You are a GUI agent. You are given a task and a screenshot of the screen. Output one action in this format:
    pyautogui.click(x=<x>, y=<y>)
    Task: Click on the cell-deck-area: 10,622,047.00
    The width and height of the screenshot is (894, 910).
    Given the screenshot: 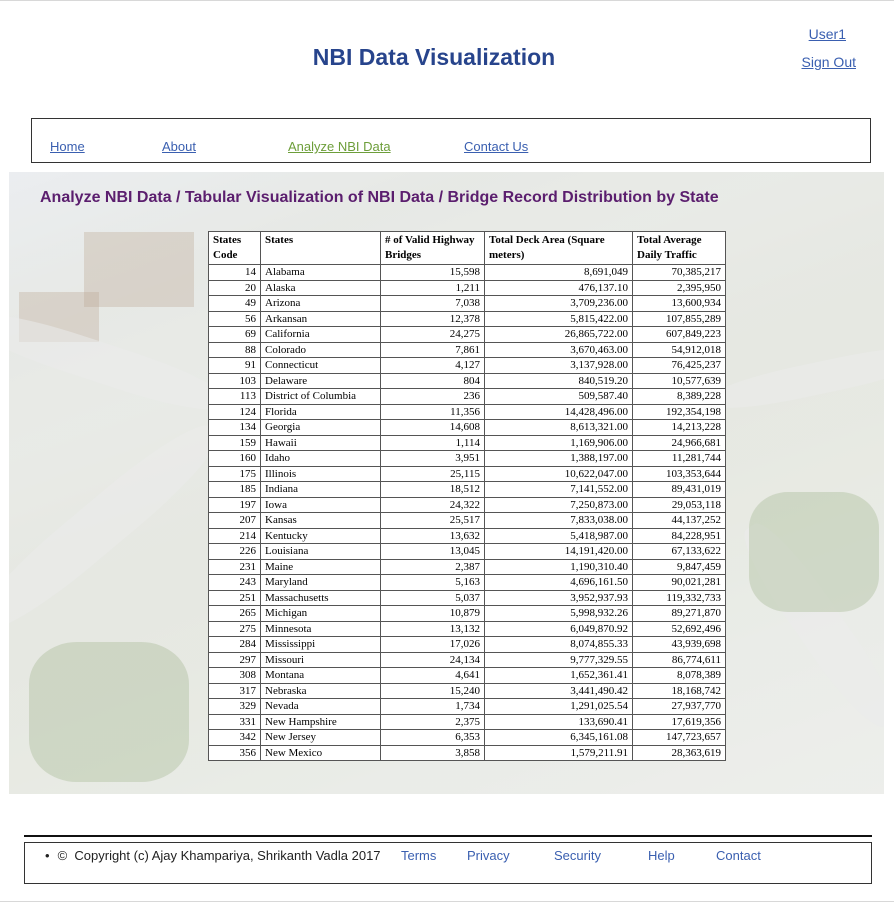 What is the action you would take?
    pyautogui.click(x=558, y=473)
    